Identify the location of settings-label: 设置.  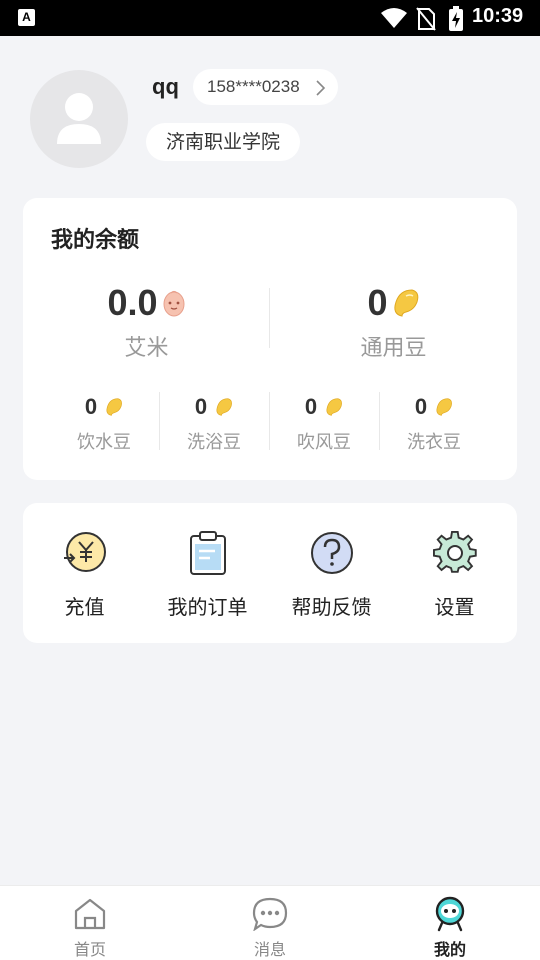
(454, 607).